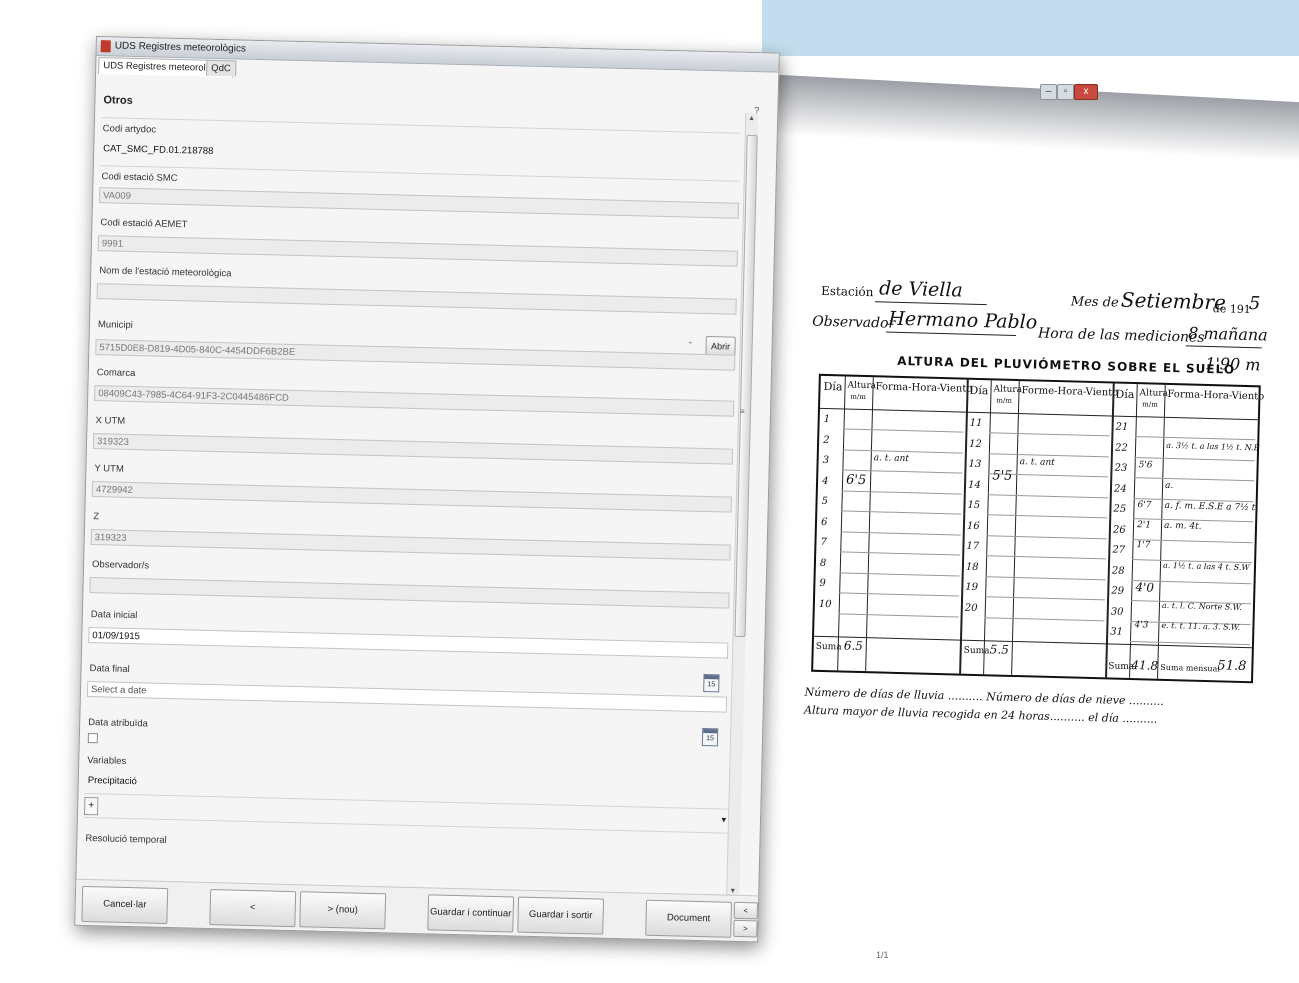 This screenshot has height=983, width=1299. What do you see at coordinates (107, 761) in the screenshot?
I see `variables-label: Variables` at bounding box center [107, 761].